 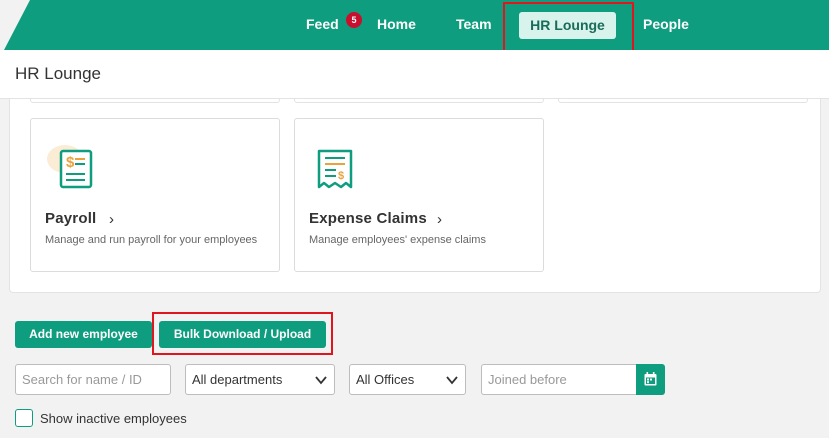 I want to click on top-navigation: Feed 5 Home Team HR Lounge People, so click(x=414, y=25).